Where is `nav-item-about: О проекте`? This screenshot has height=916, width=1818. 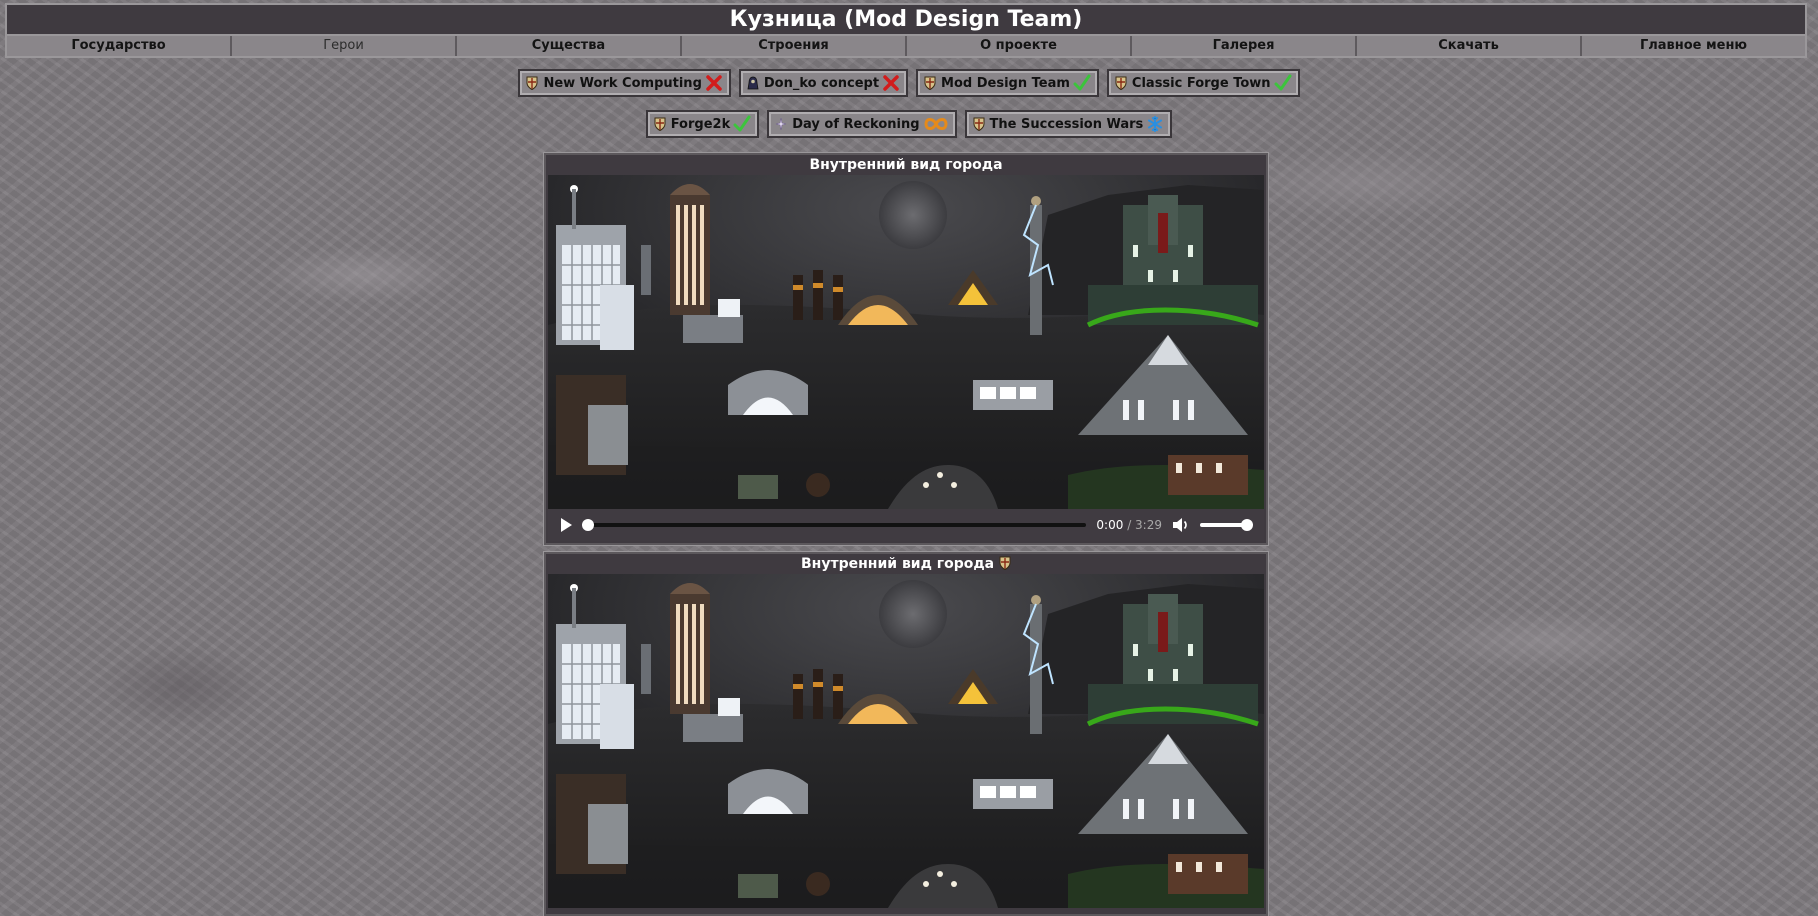 nav-item-about: О проекте is located at coordinates (1019, 46).